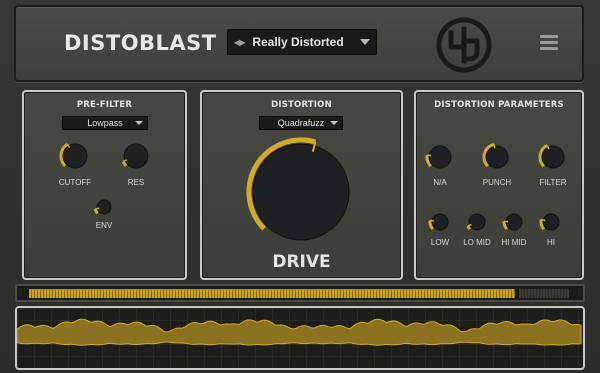 The height and width of the screenshot is (373, 600). Describe the element at coordinates (239, 42) in the screenshot. I see `preset-nav-arrows-icon: ◀▶` at that location.